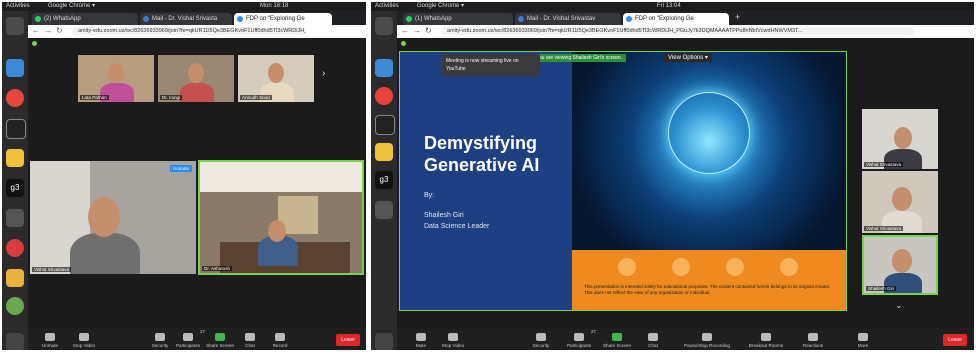  I want to click on speaker-name: Vishal Srivastava, so click(52, 269).